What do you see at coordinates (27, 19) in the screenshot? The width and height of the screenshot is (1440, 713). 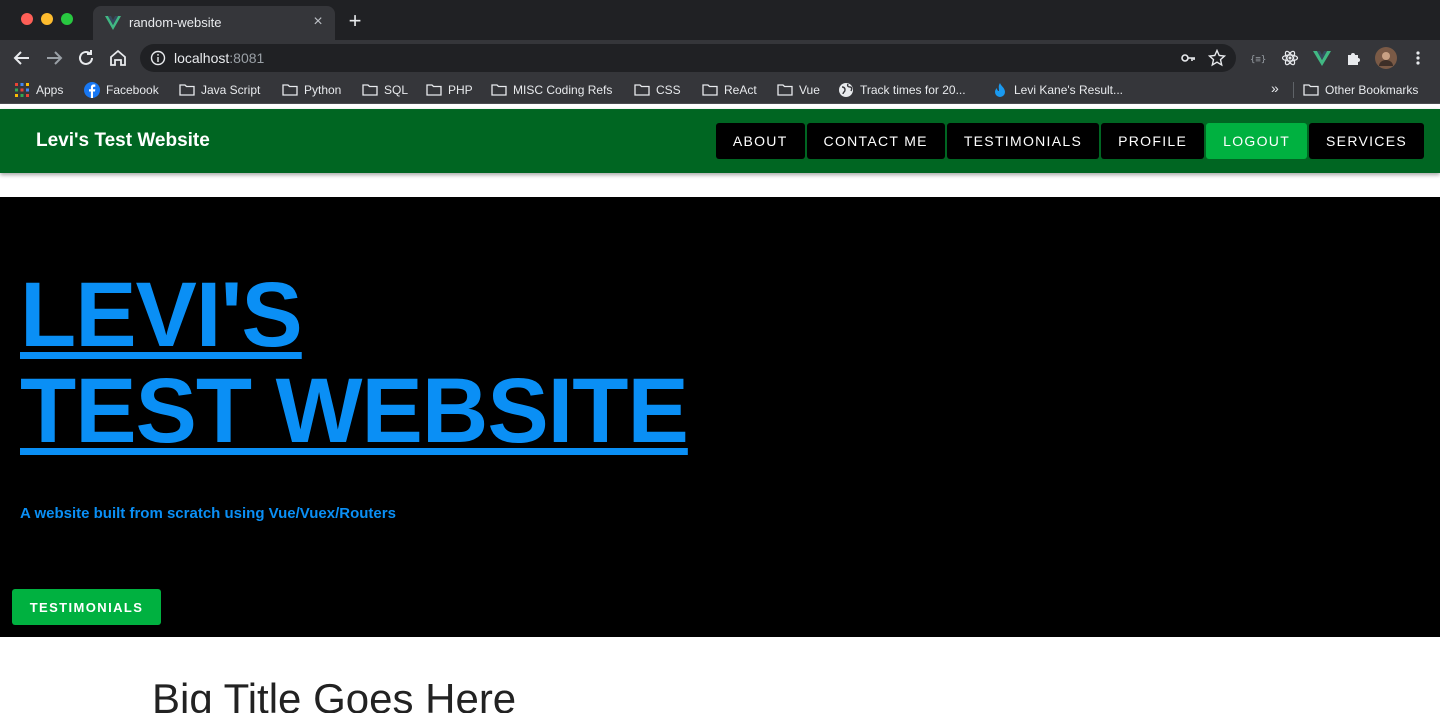 I see `close-window-button` at bounding box center [27, 19].